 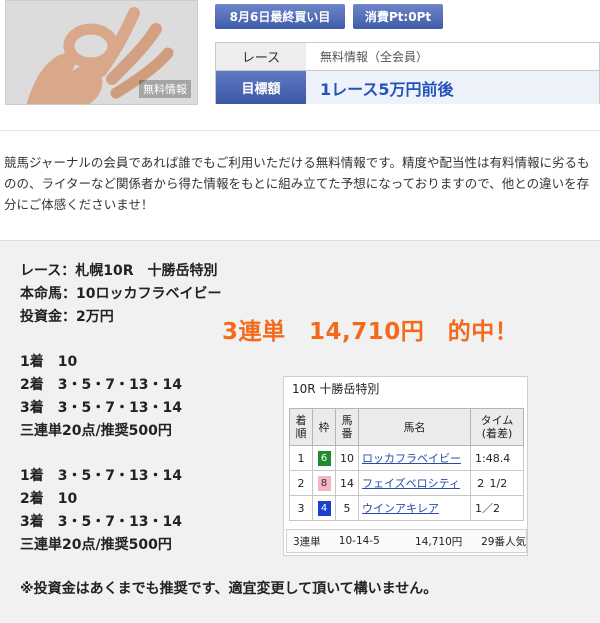 I want to click on set2-first: 1着 3・5・7・13・14, so click(x=101, y=476).